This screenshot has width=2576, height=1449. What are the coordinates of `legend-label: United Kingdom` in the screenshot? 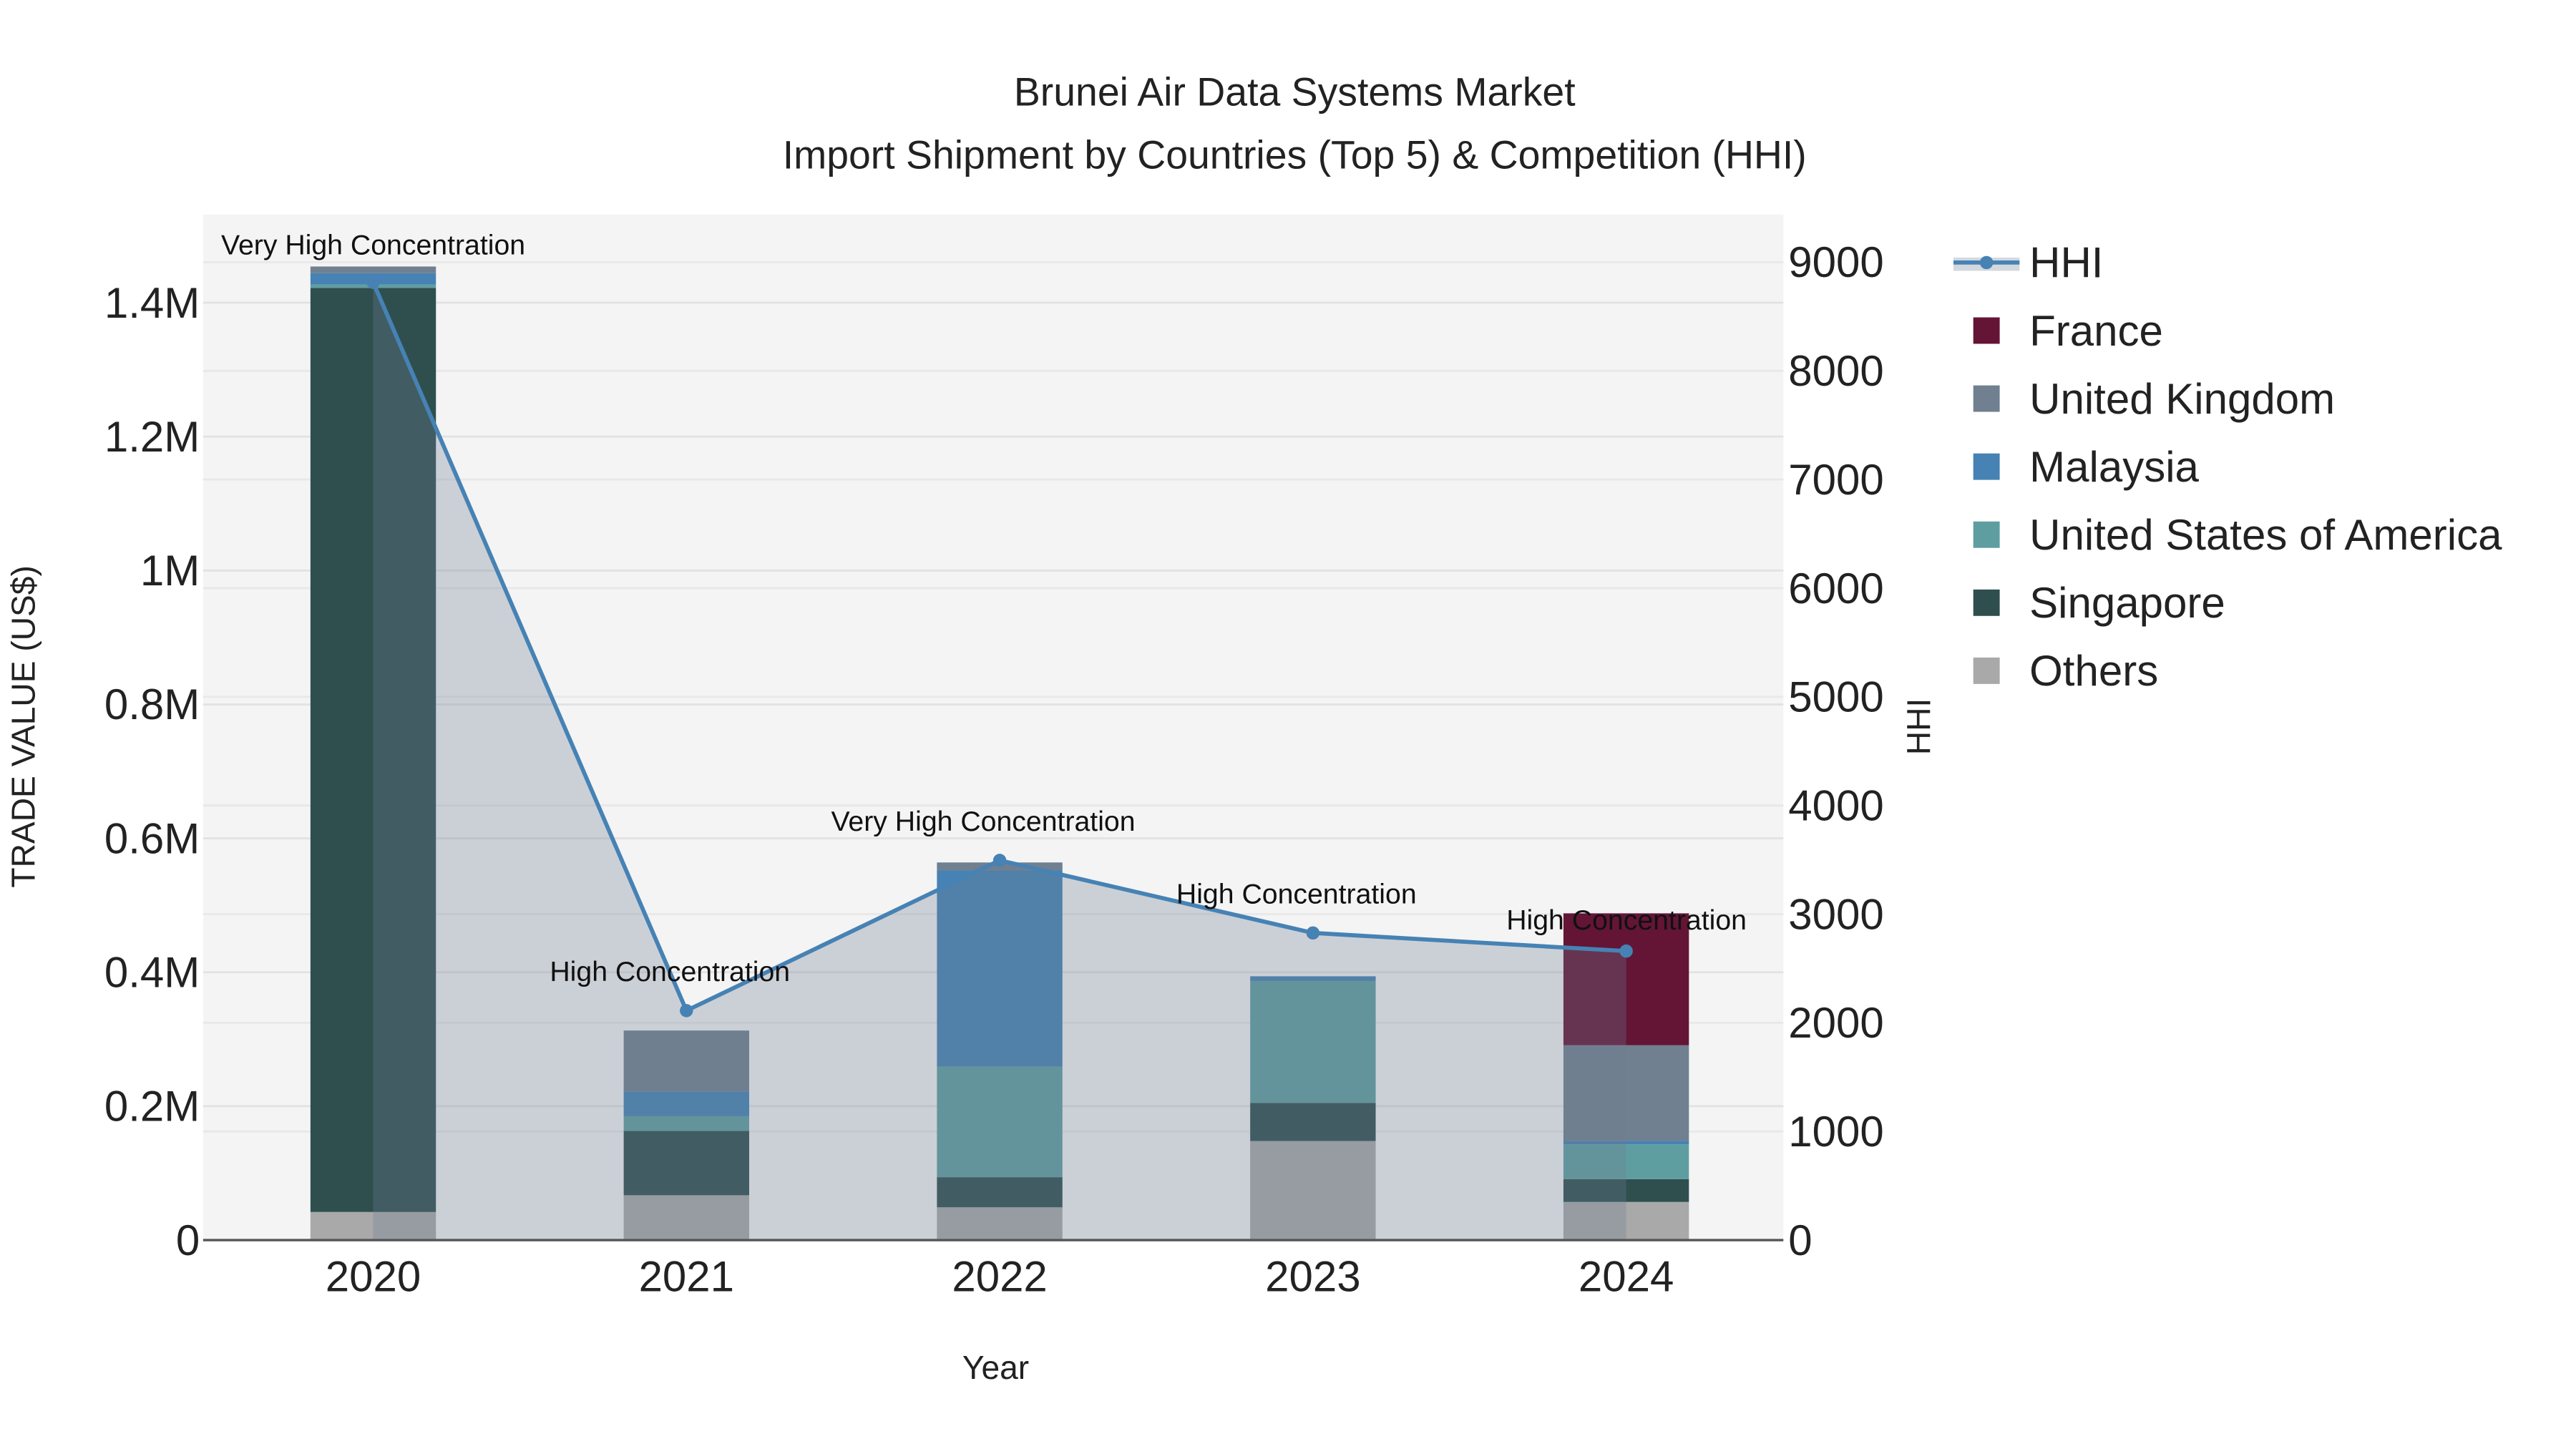 It's located at (2182, 399).